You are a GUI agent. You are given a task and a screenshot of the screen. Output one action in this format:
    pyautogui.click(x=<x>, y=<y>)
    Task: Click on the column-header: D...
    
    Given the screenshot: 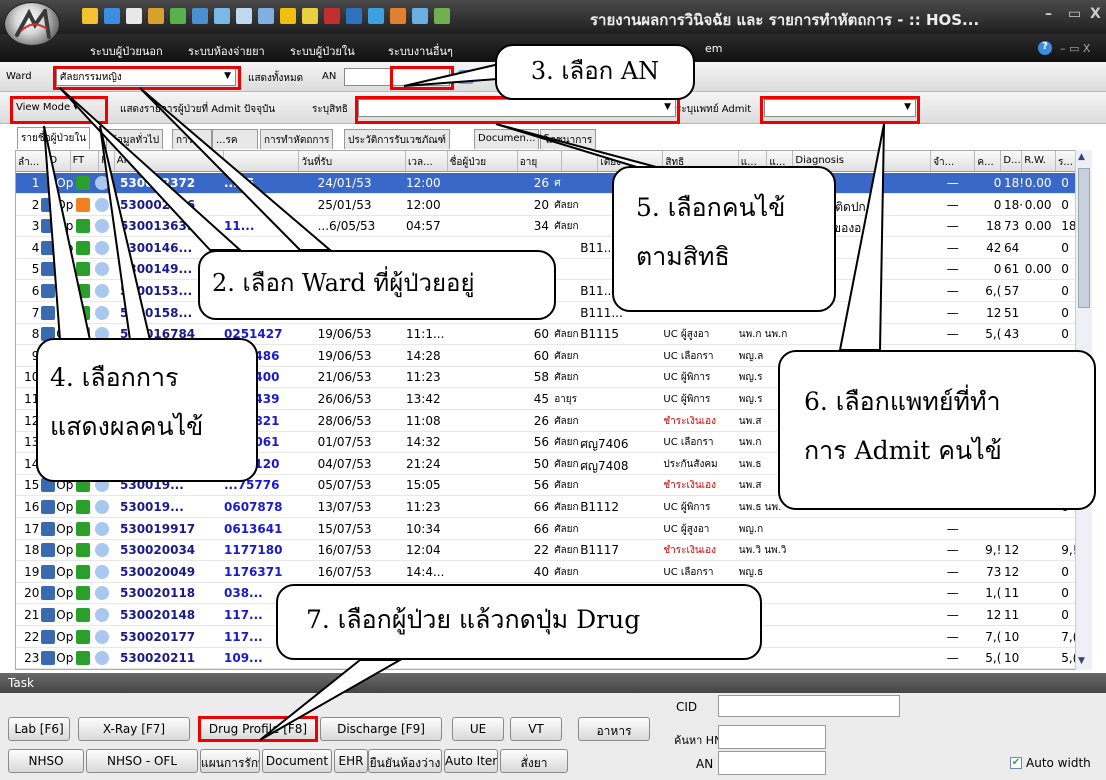 What is the action you would take?
    pyautogui.click(x=1012, y=161)
    